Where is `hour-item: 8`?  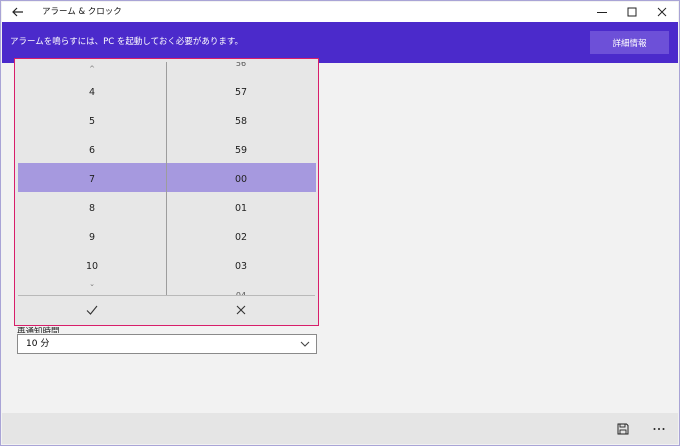
hour-item: 8 is located at coordinates (92, 208).